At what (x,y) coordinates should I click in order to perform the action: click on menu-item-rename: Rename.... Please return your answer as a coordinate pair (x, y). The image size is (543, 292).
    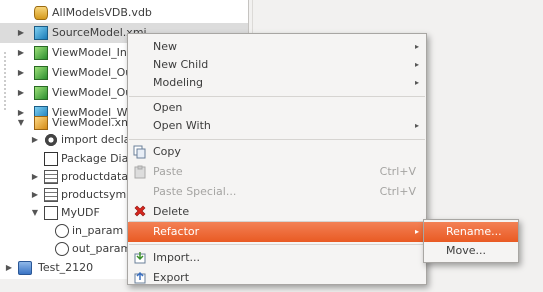
    Looking at the image, I should click on (471, 232).